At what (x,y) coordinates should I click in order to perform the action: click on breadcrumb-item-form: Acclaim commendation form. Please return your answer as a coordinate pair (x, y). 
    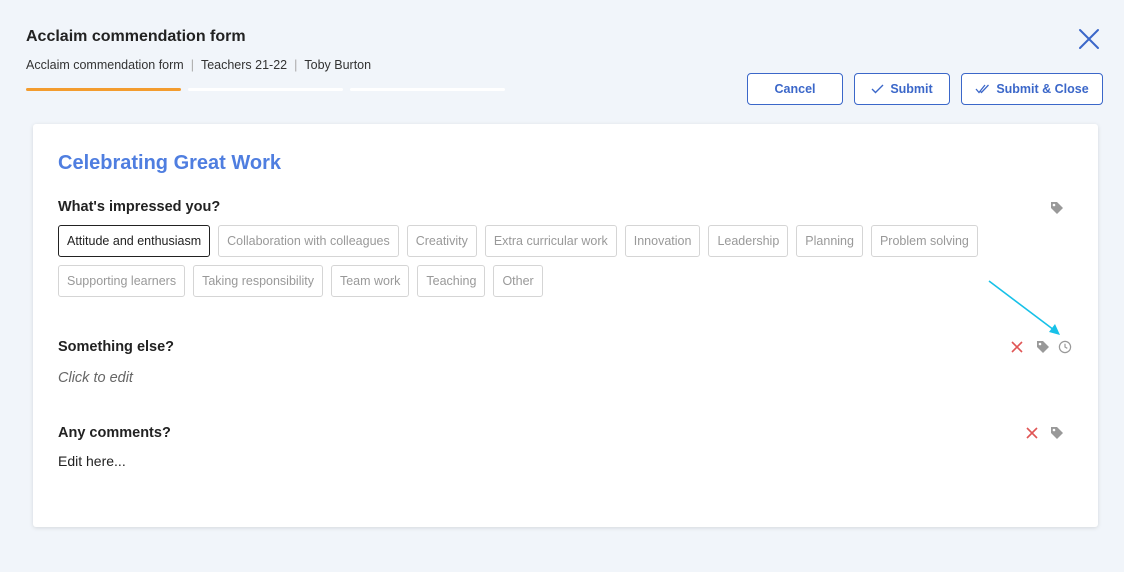
    Looking at the image, I should click on (105, 65).